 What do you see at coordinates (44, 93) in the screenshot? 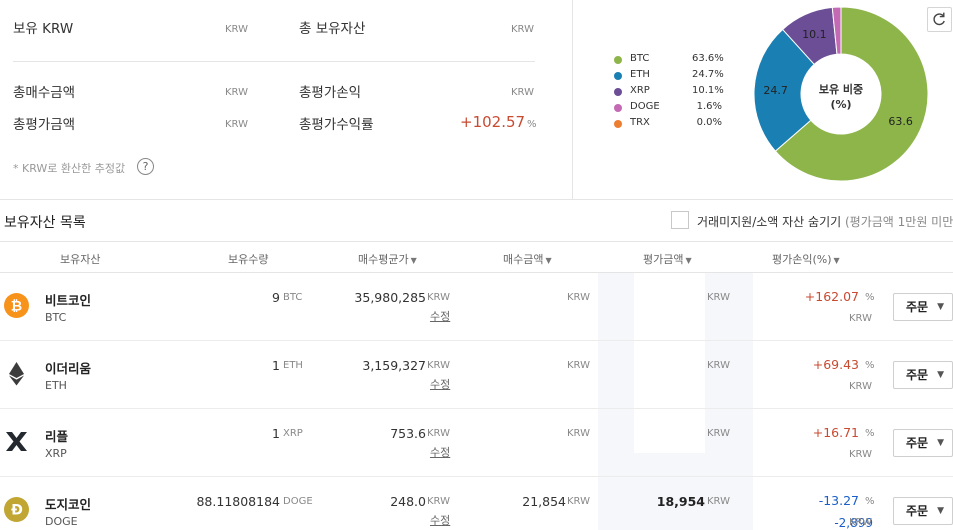
I see `total-buy-label: 총매수금액` at bounding box center [44, 93].